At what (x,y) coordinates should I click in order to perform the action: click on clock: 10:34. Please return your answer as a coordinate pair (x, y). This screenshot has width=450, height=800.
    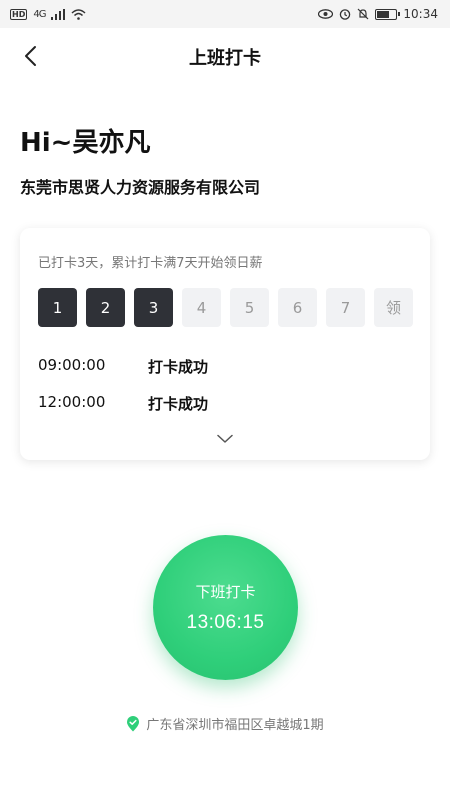
    Looking at the image, I should click on (420, 14).